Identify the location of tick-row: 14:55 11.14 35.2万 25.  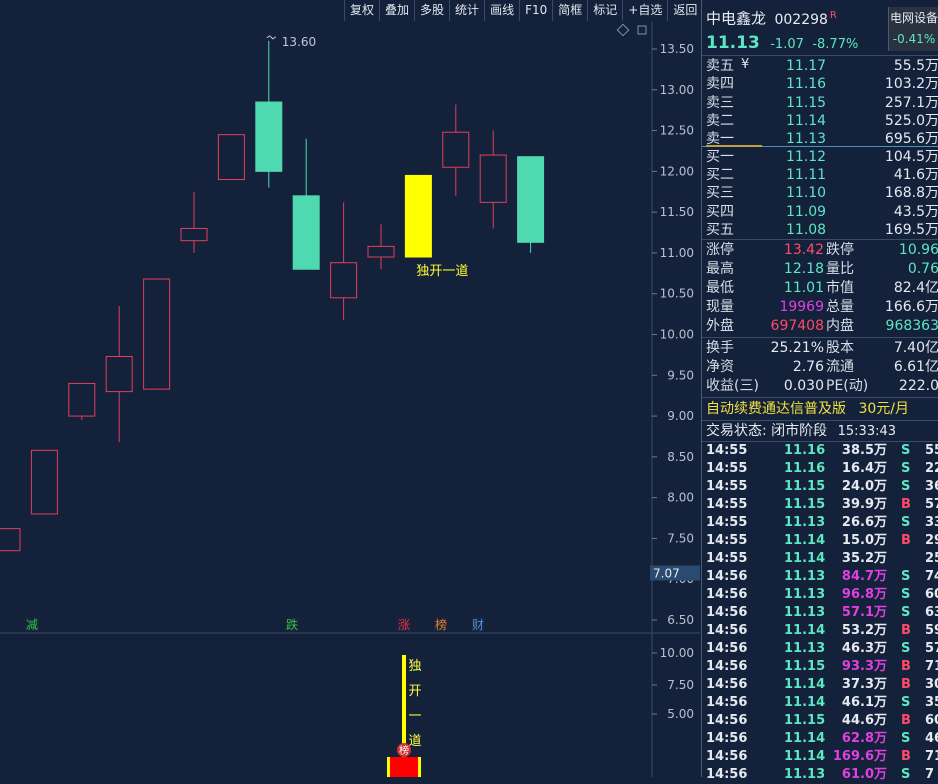
(822, 559).